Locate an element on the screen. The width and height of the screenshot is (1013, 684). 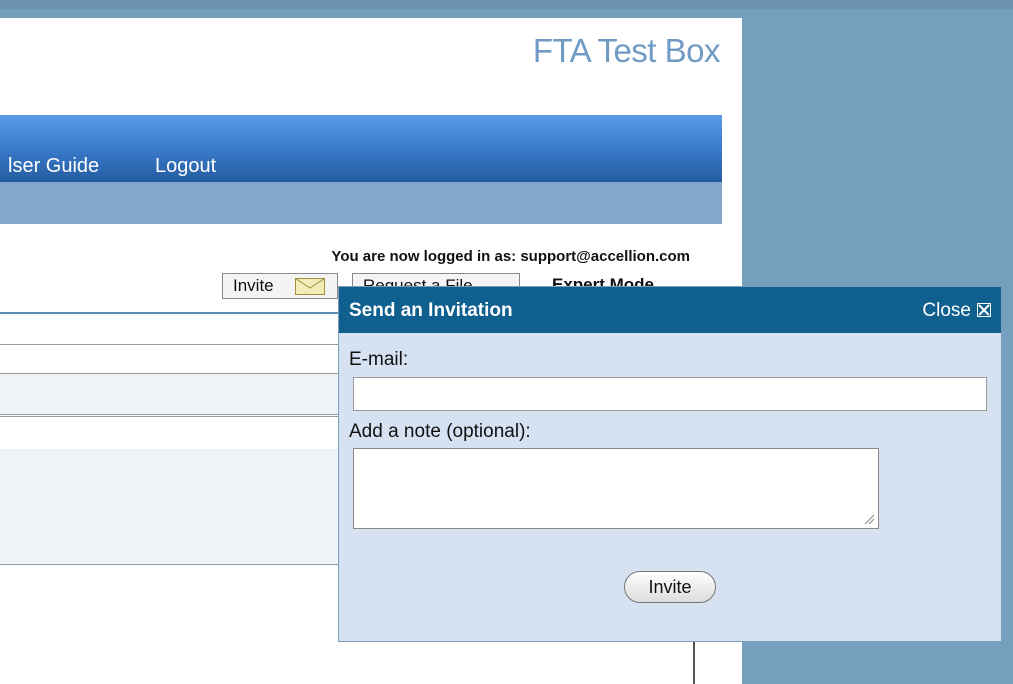
invite-submit-button: Invite is located at coordinates (670, 587).